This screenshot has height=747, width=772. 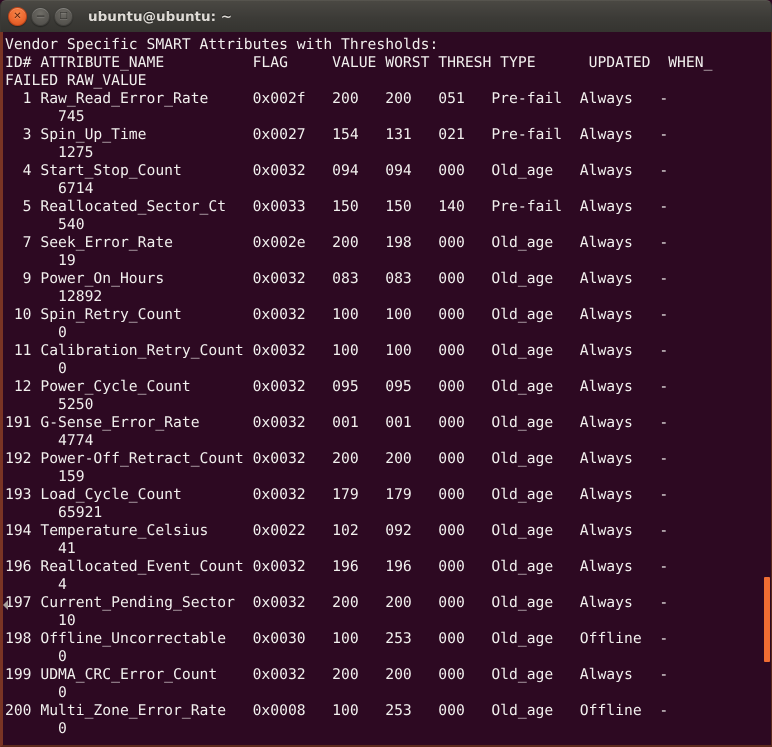 I want to click on terminal-line: 41, so click(x=40, y=548).